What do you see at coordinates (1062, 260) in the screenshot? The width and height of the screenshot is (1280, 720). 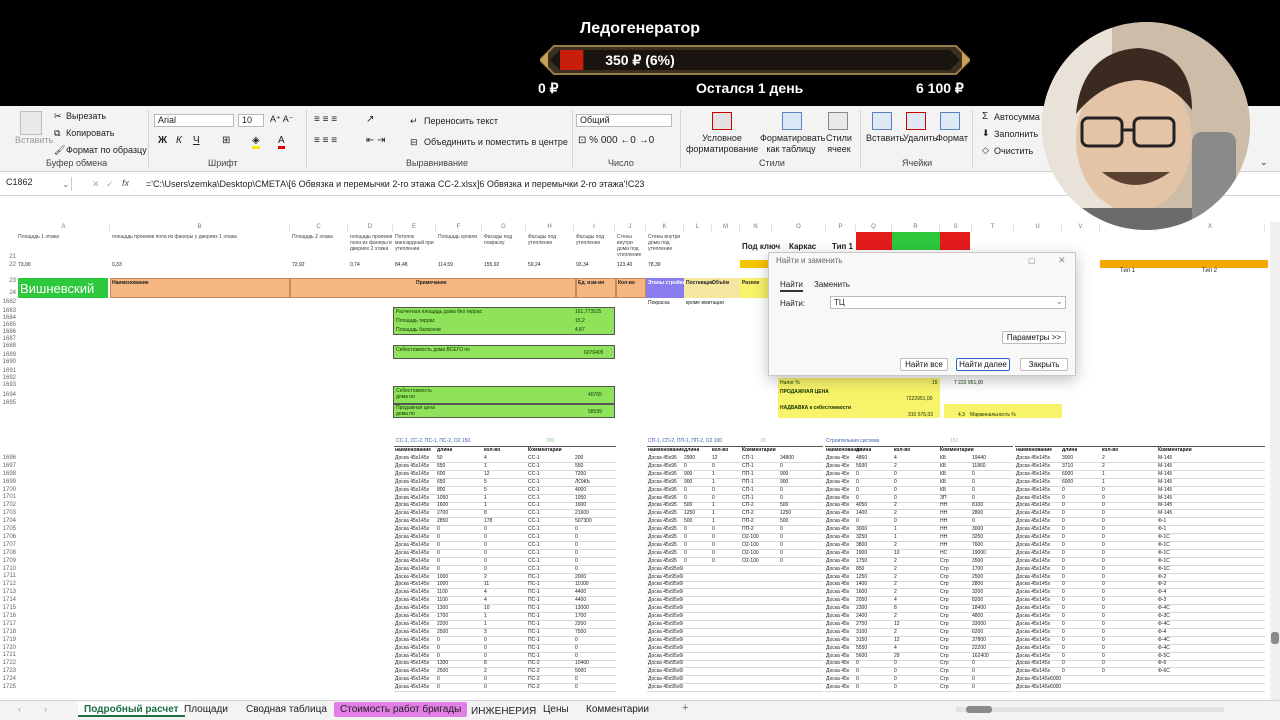 I see `close-icon: ✕` at bounding box center [1062, 260].